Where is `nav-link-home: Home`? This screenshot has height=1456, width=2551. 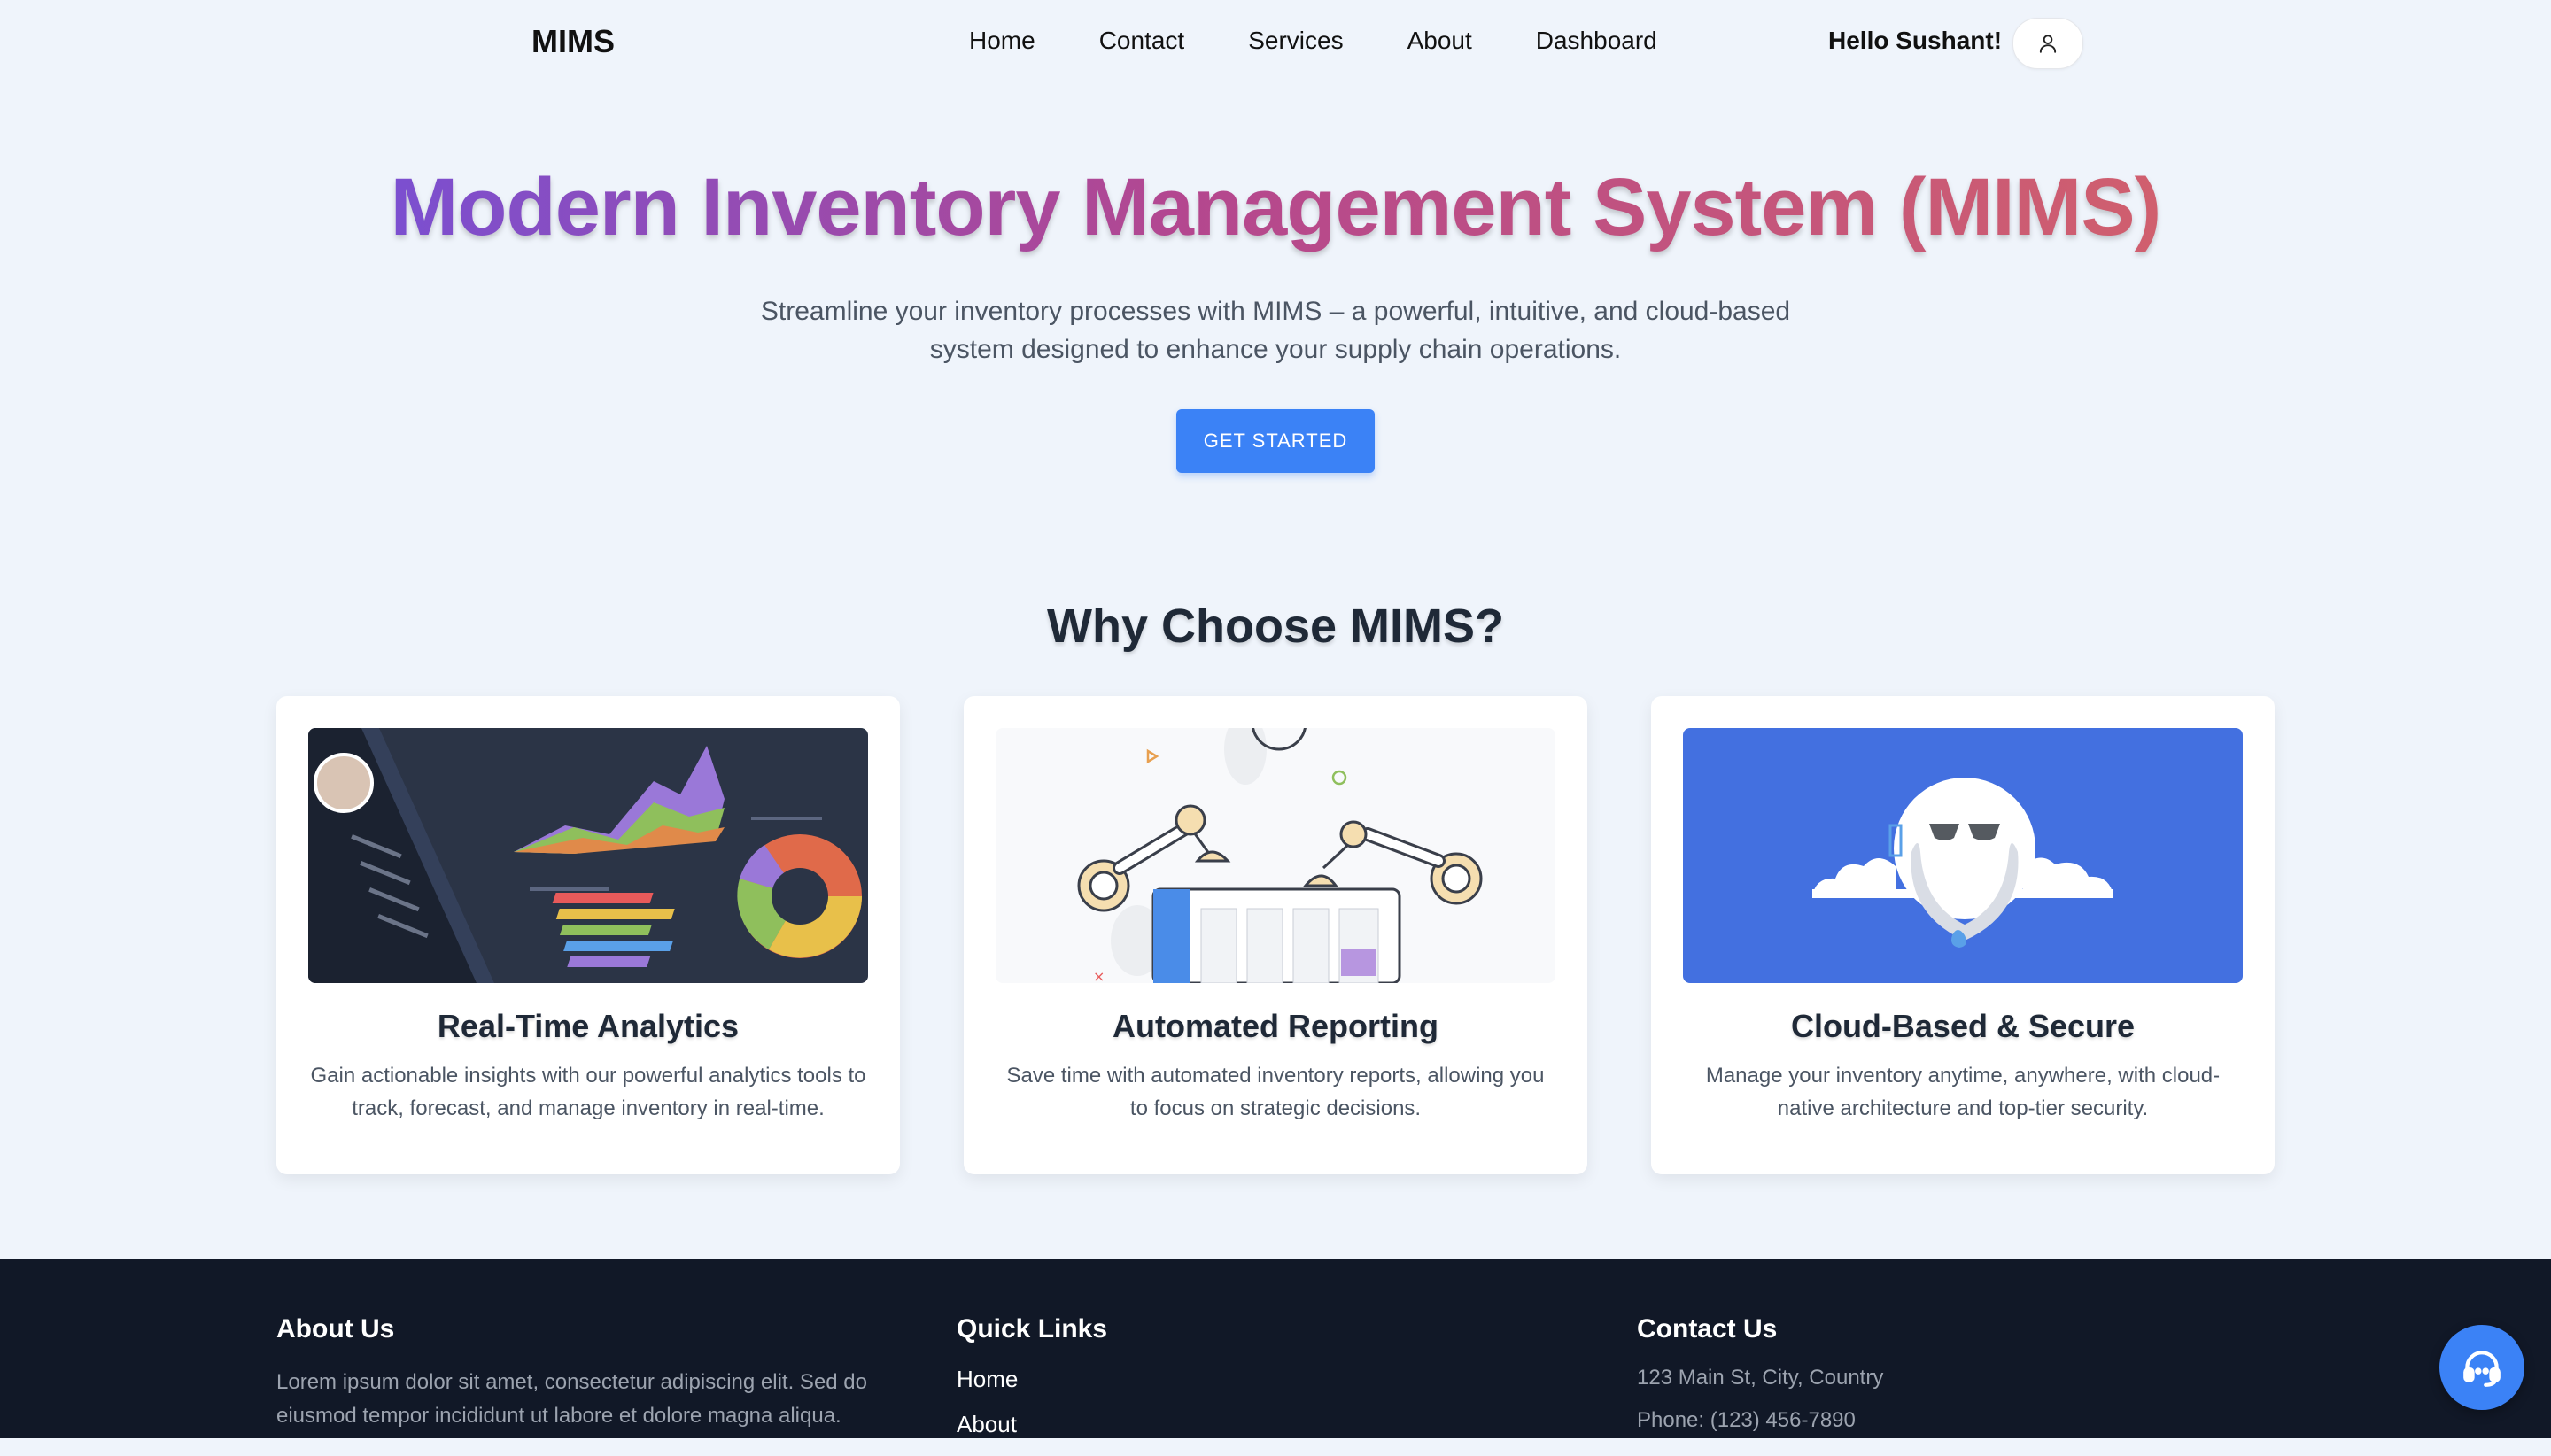 nav-link-home: Home is located at coordinates (1002, 41).